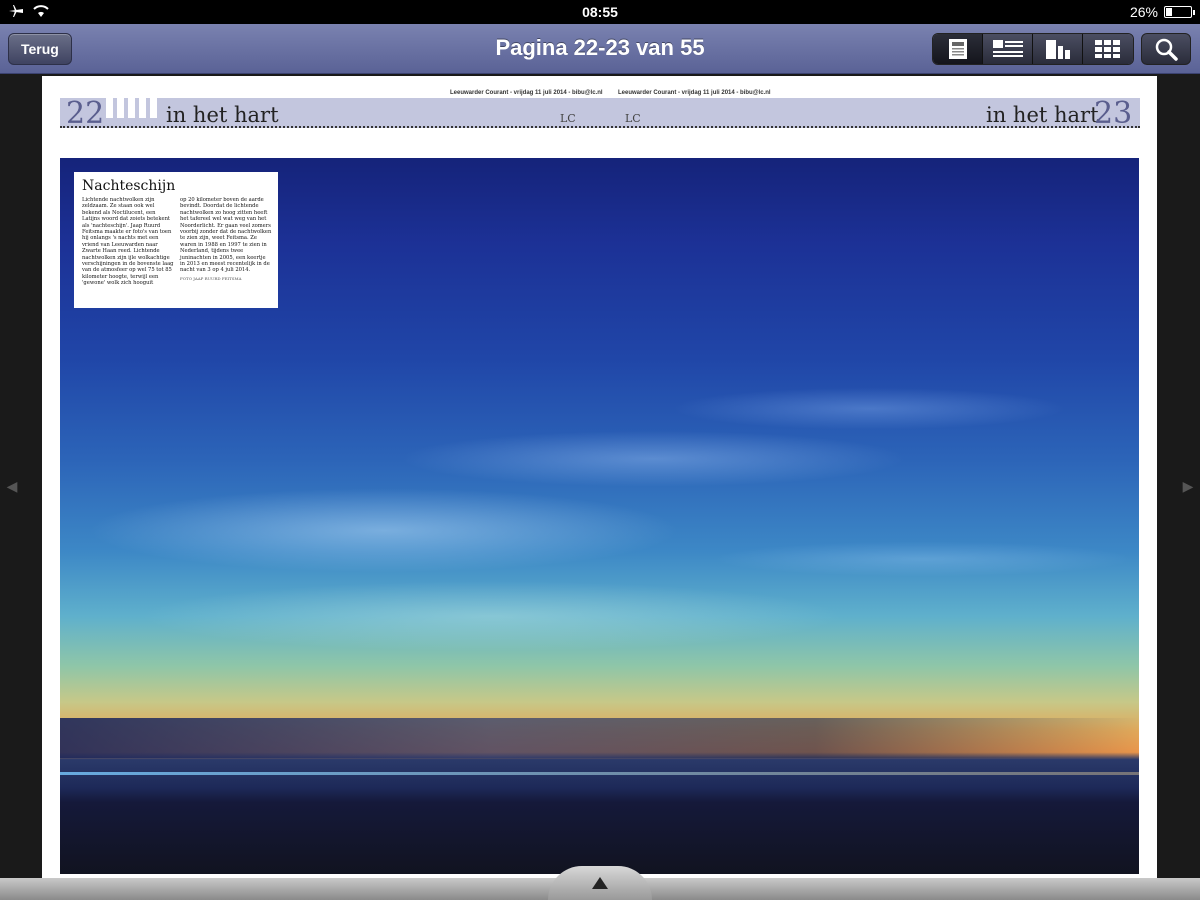  Describe the element at coordinates (1179, 12) in the screenshot. I see `battery-icon` at that location.